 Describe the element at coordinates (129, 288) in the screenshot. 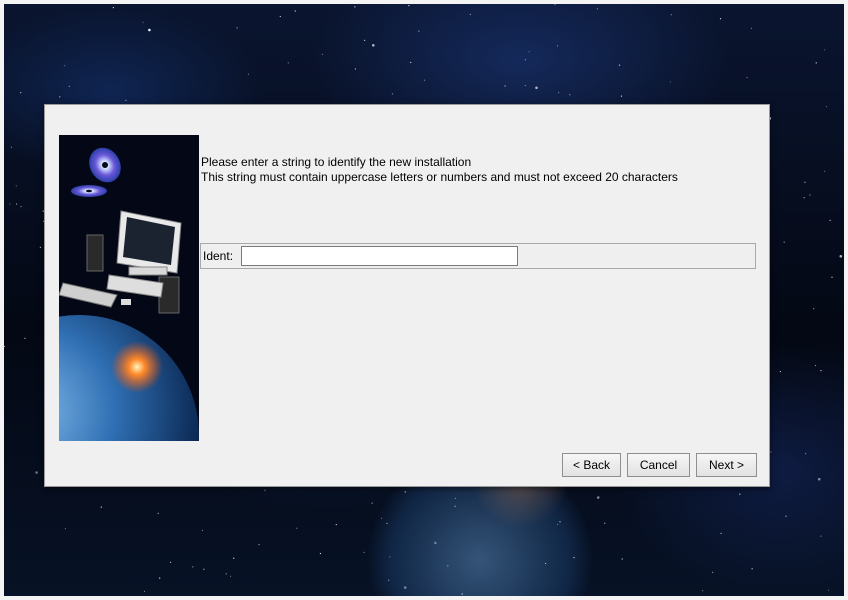

I see `installer-side-image` at that location.